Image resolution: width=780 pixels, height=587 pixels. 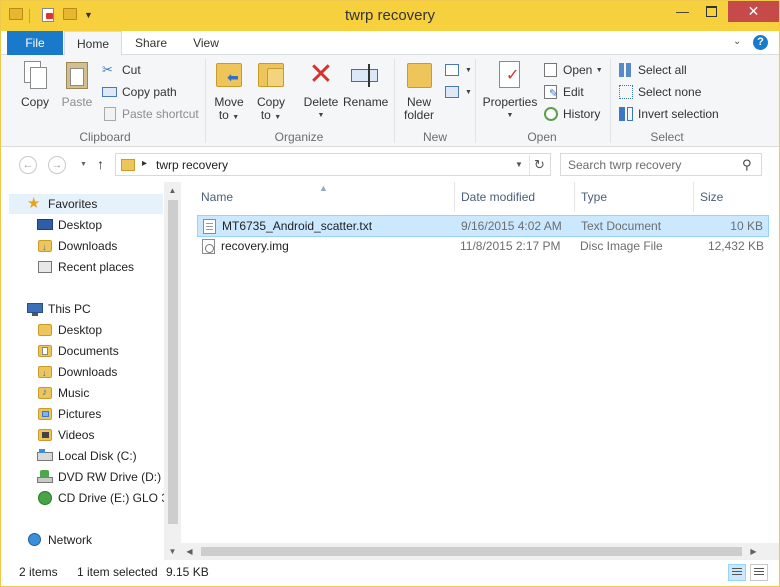 I want to click on navigation-pane-scrollbar: ▲ ▼, so click(x=172, y=371).